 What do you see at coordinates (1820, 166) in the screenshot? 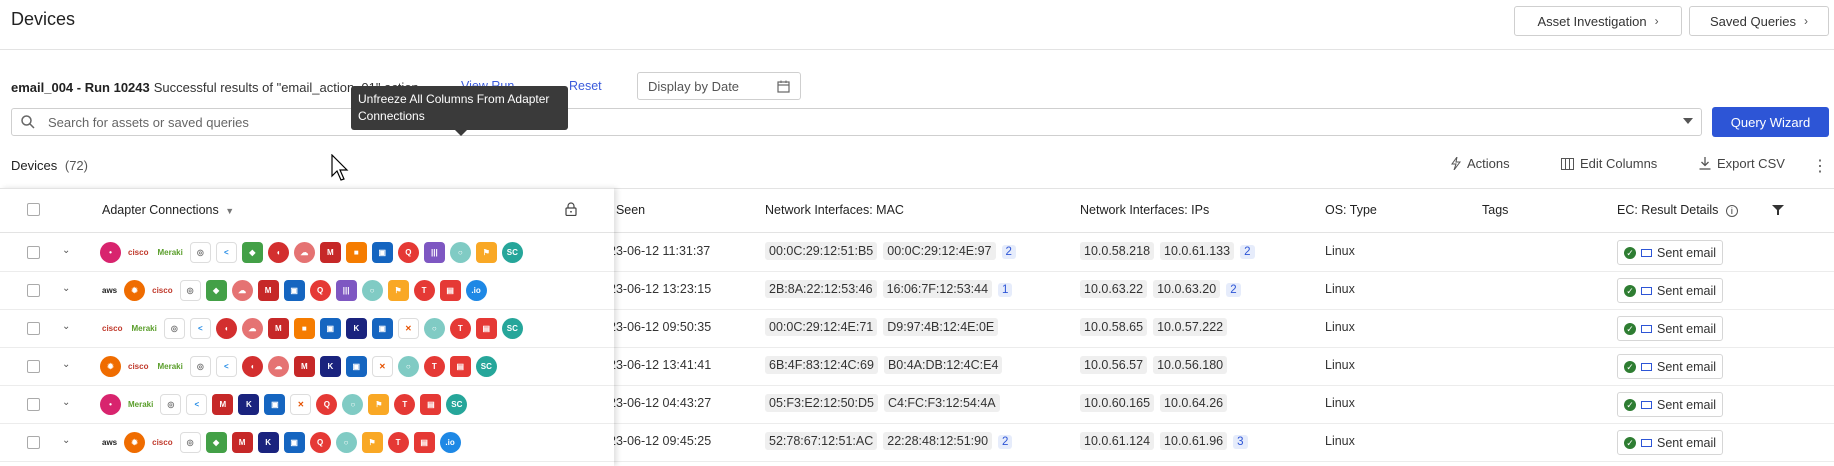
I see `more-options-icon: ⋮` at bounding box center [1820, 166].